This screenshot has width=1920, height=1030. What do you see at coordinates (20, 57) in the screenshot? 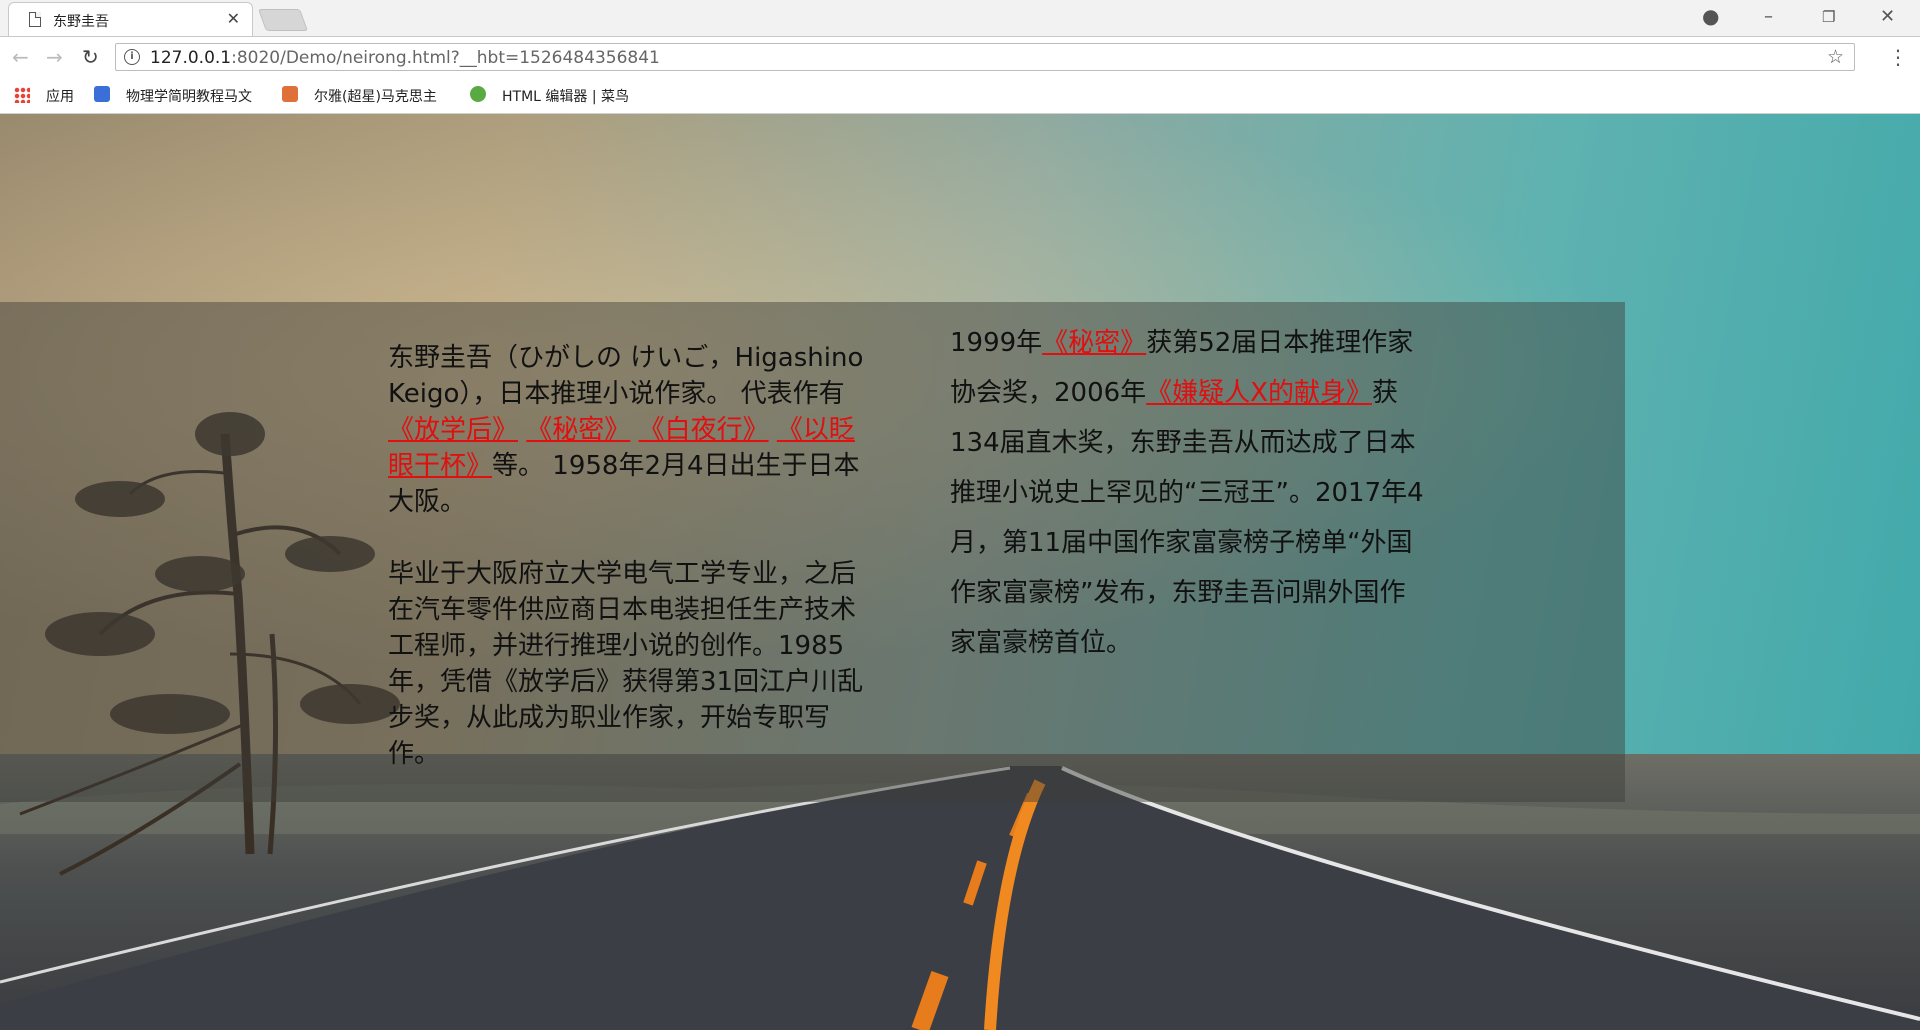
I see `back-button: ←` at bounding box center [20, 57].